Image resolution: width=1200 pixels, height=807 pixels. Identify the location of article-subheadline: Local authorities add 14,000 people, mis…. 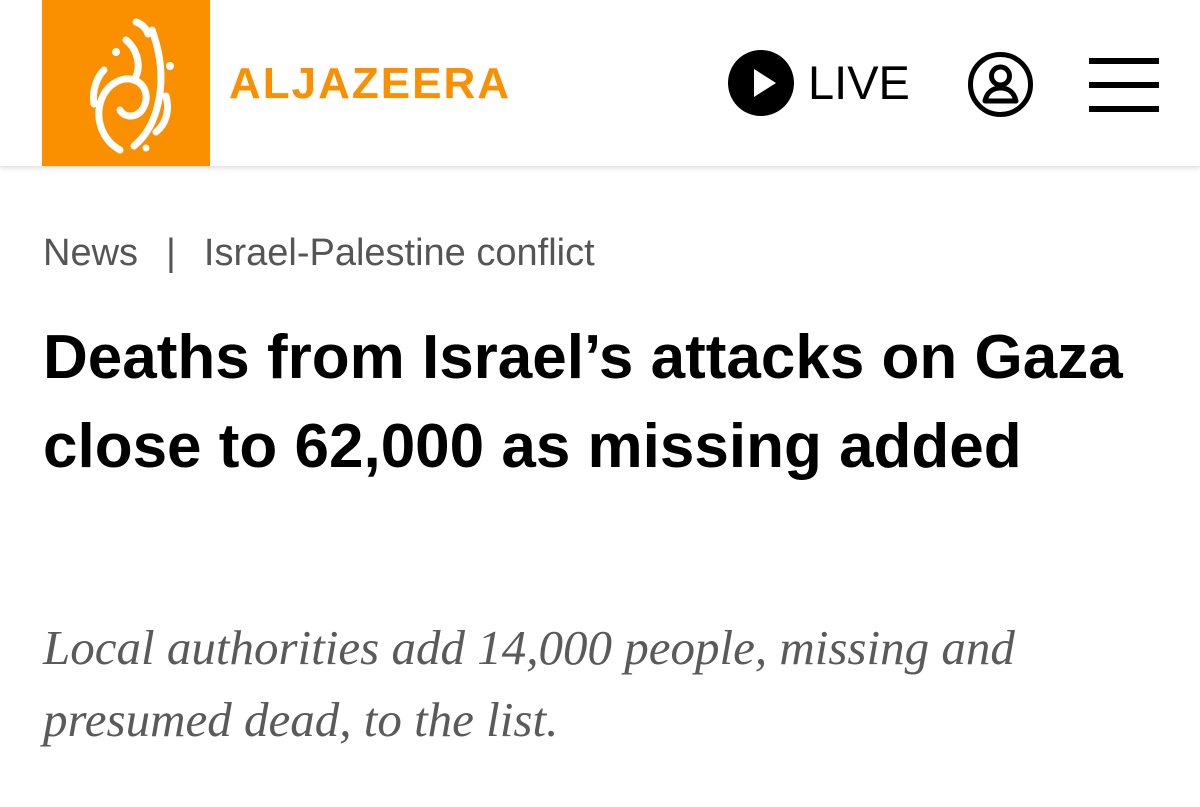
(529, 683).